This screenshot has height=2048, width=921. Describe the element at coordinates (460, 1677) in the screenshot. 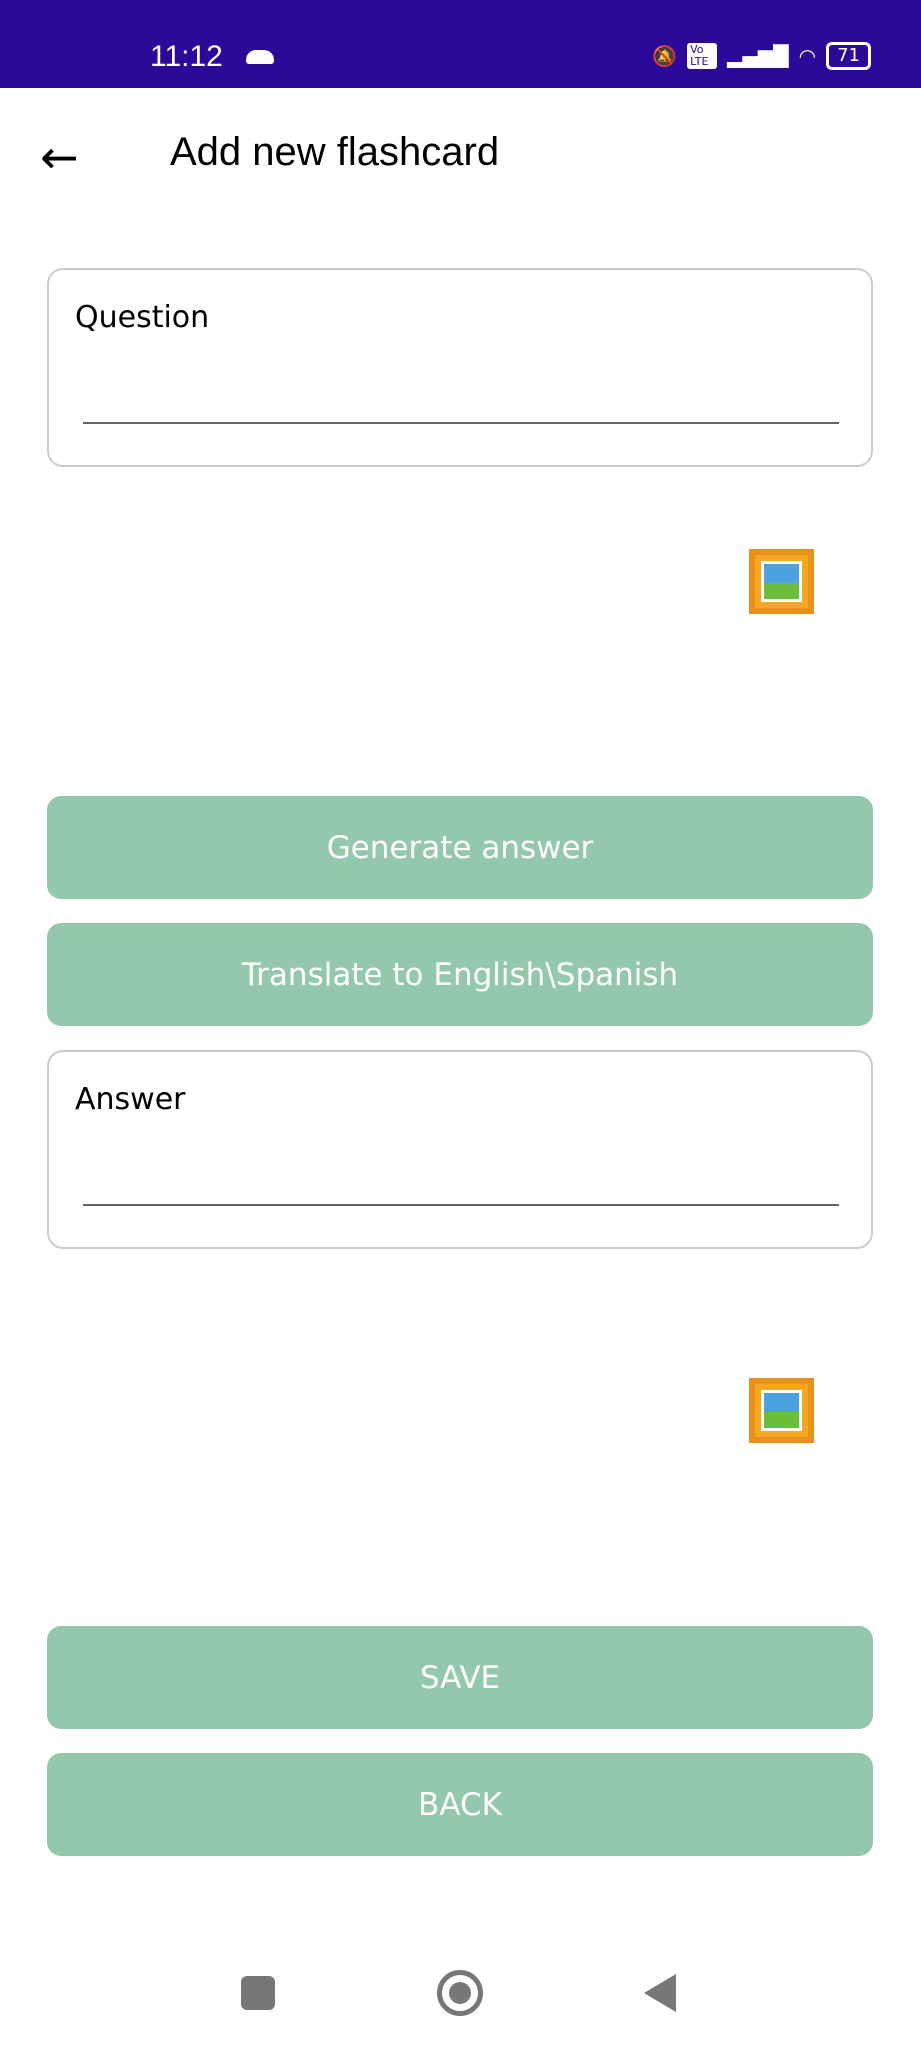

I see `save-button: SAVE` at that location.